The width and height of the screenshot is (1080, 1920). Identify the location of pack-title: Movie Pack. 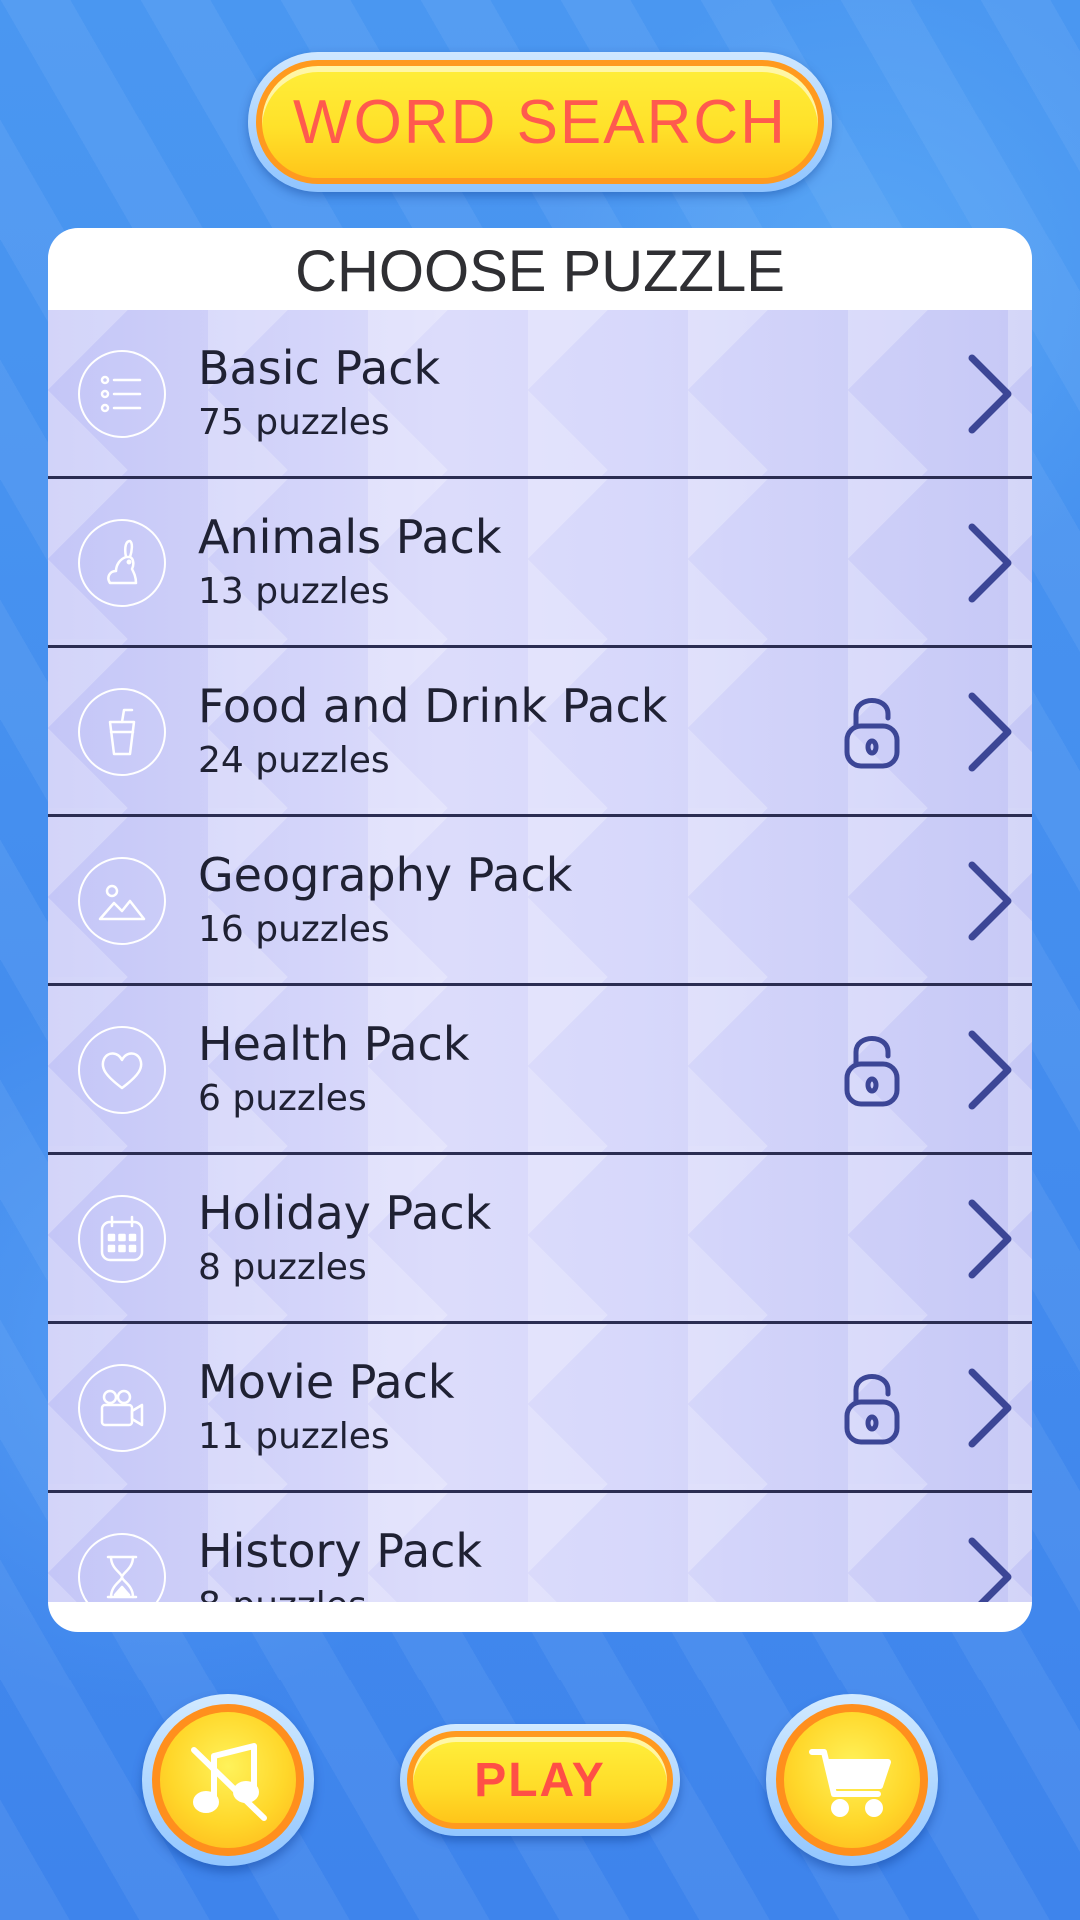
(326, 1382).